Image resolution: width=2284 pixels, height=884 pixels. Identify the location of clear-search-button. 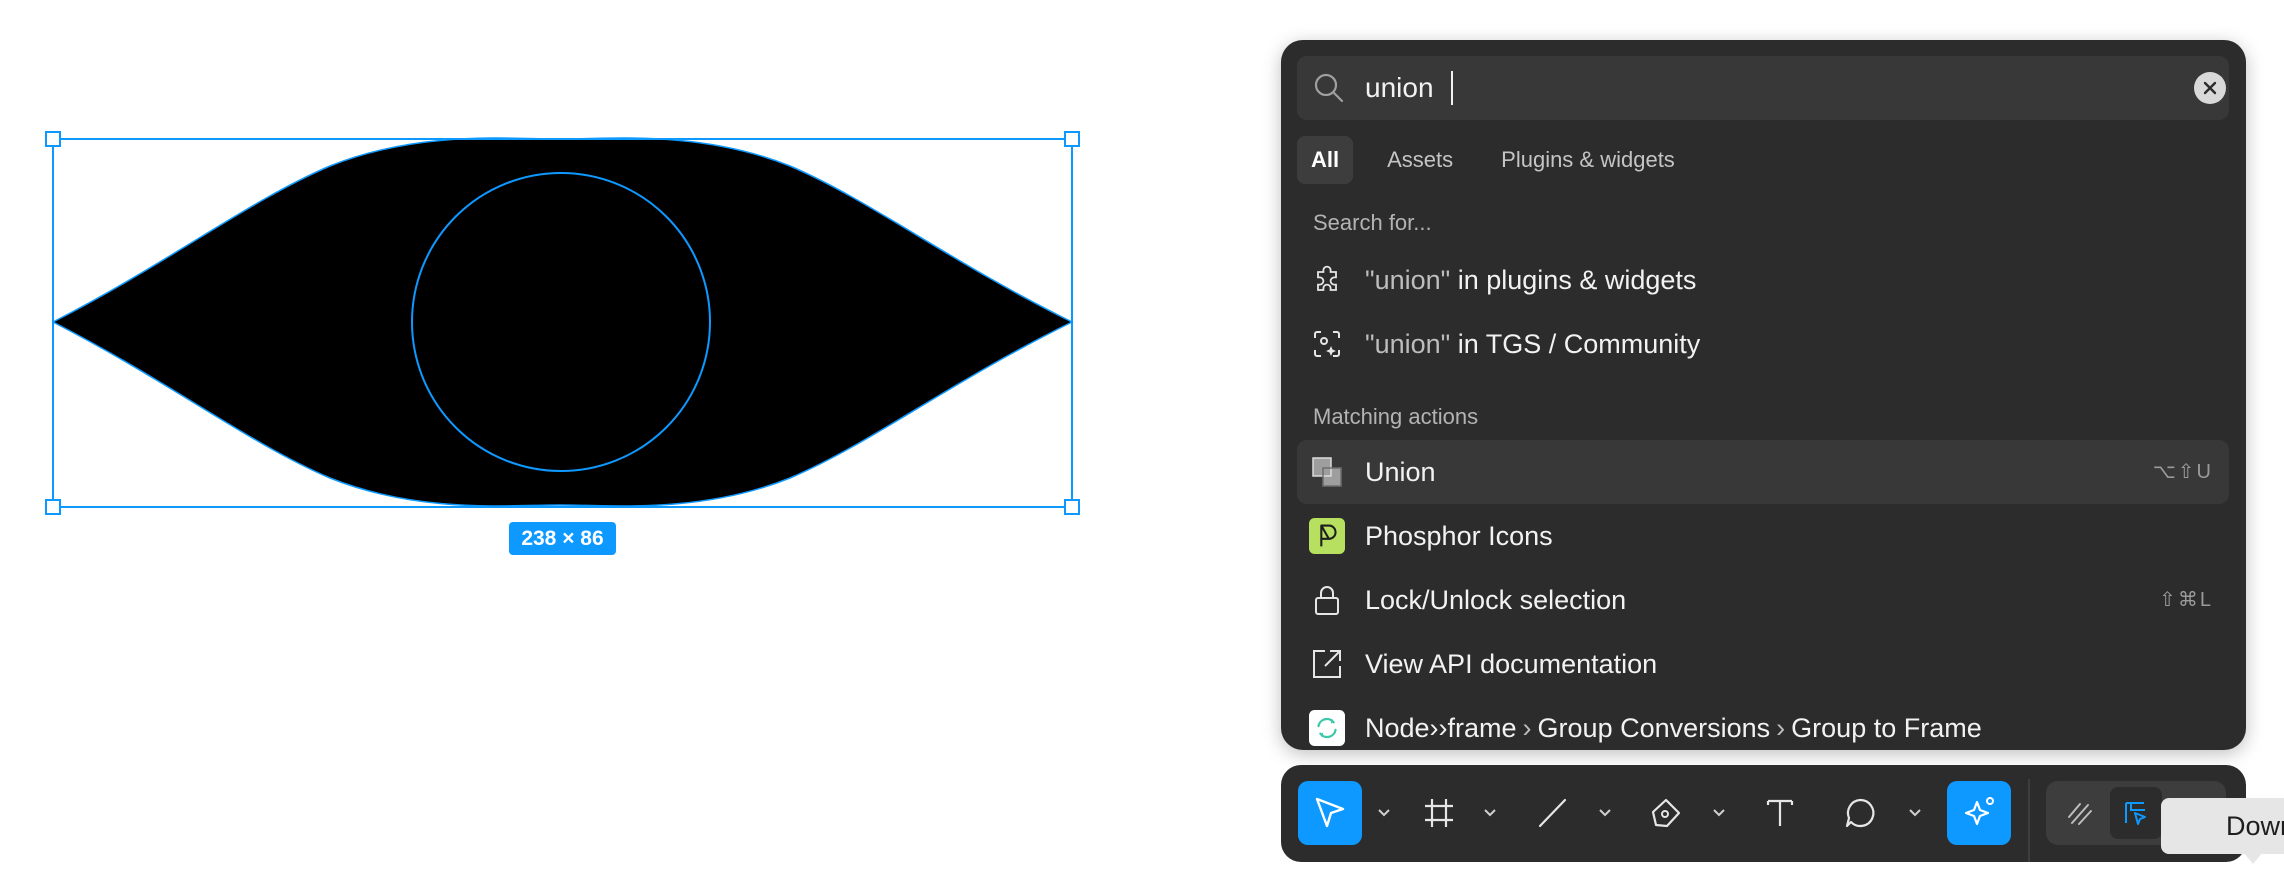
(2210, 88).